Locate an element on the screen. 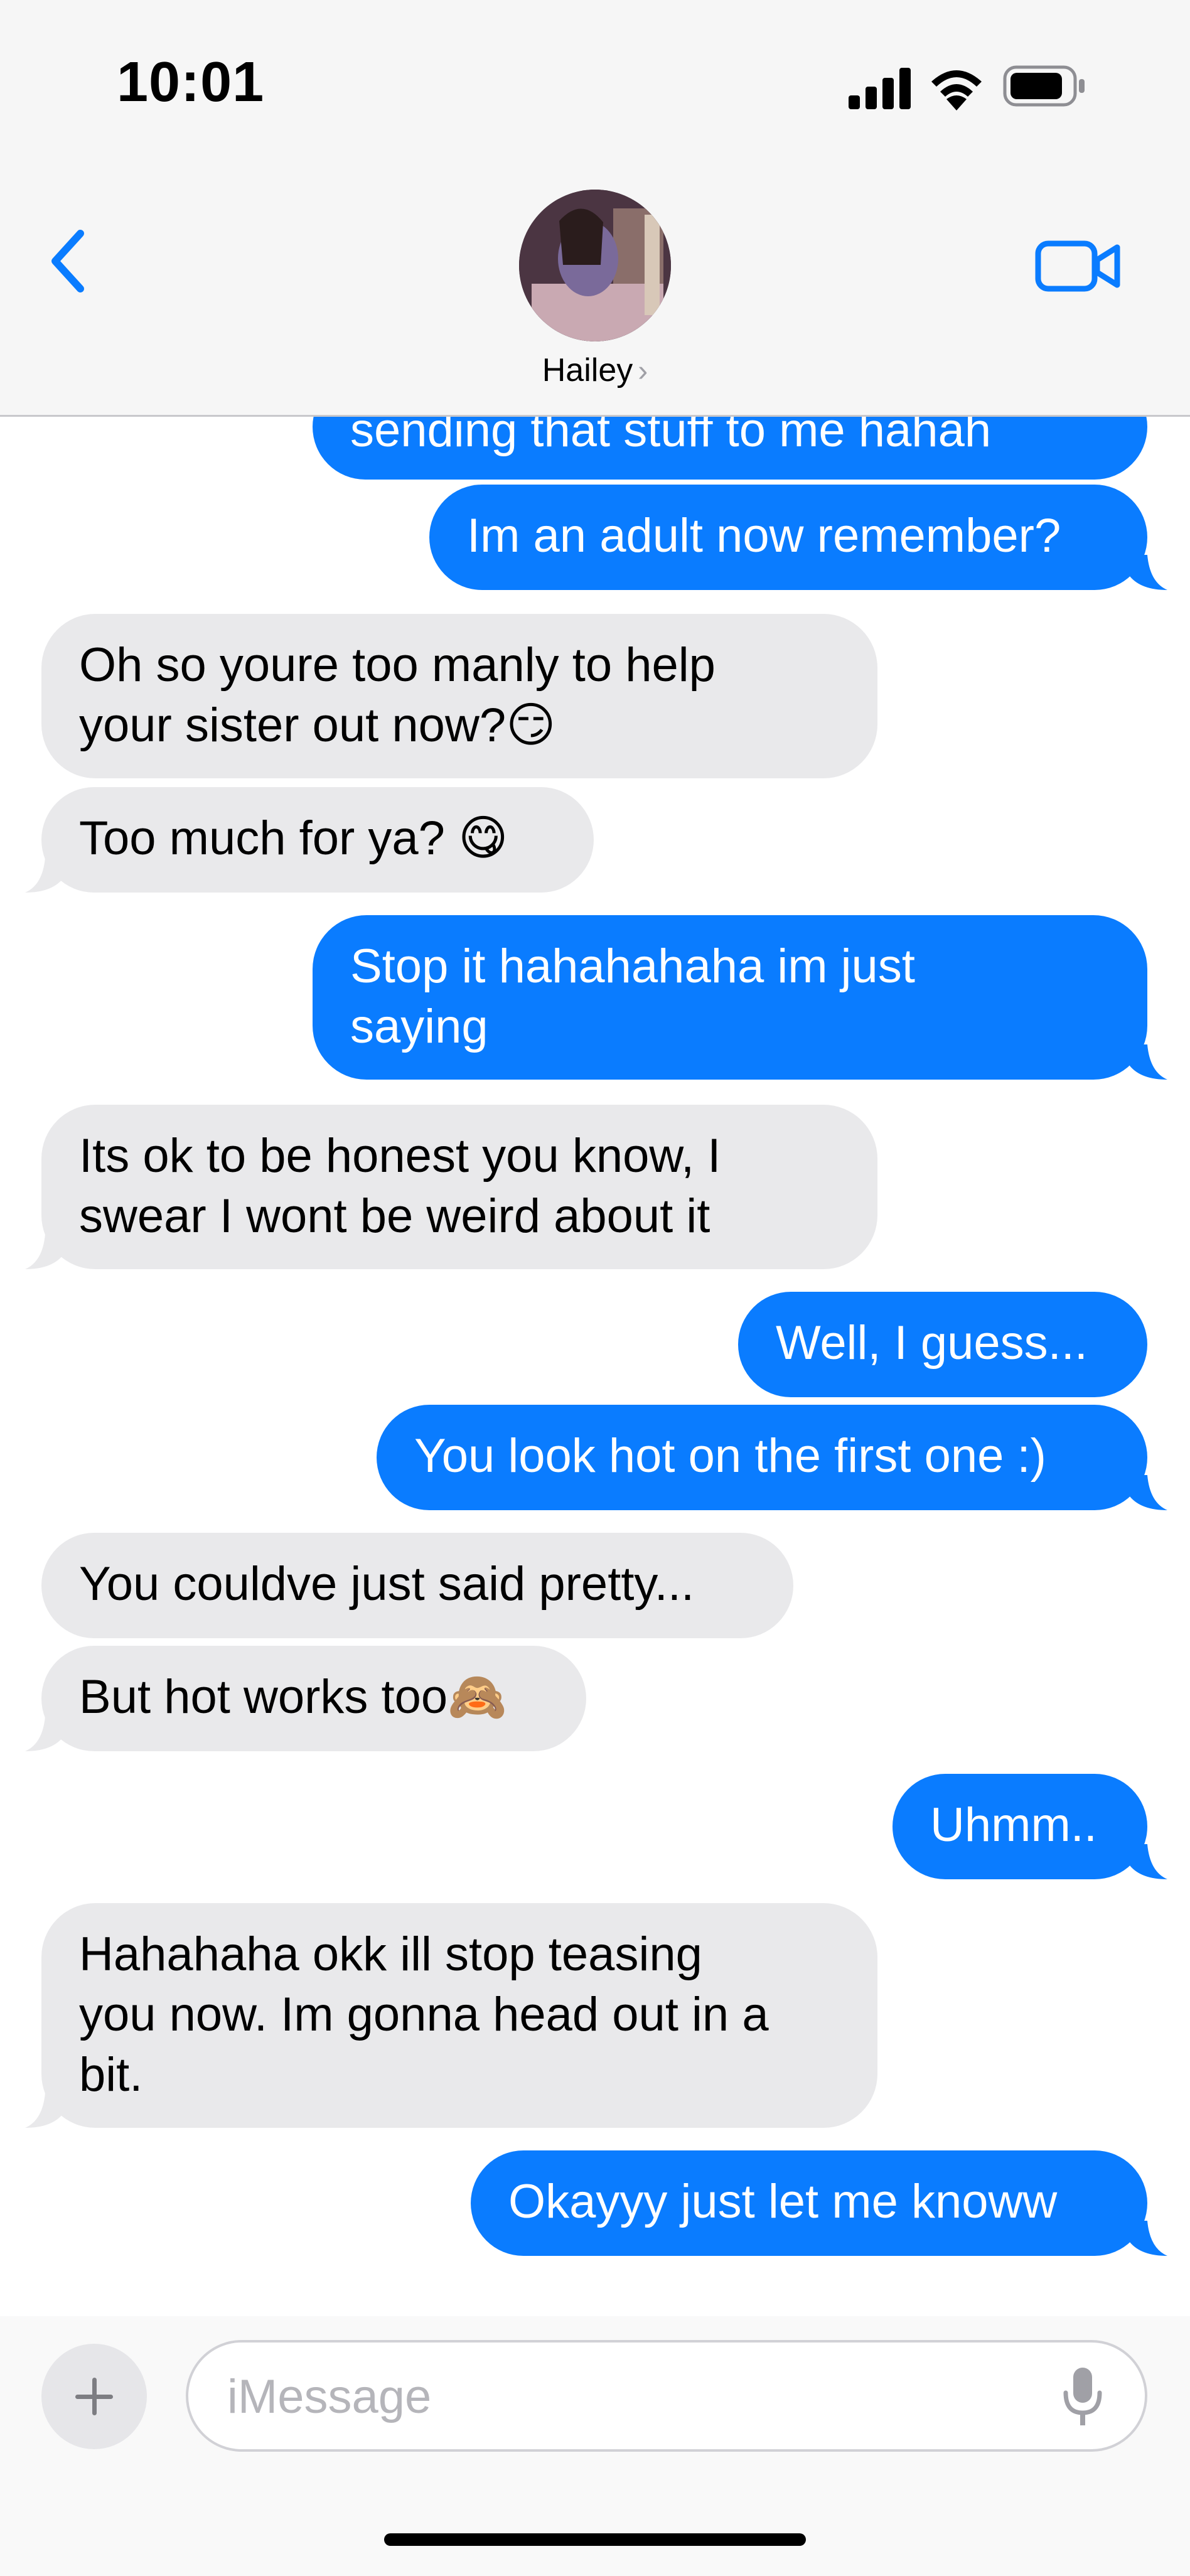 This screenshot has height=2576, width=1190. message-text-line: bit. is located at coordinates (111, 2074).